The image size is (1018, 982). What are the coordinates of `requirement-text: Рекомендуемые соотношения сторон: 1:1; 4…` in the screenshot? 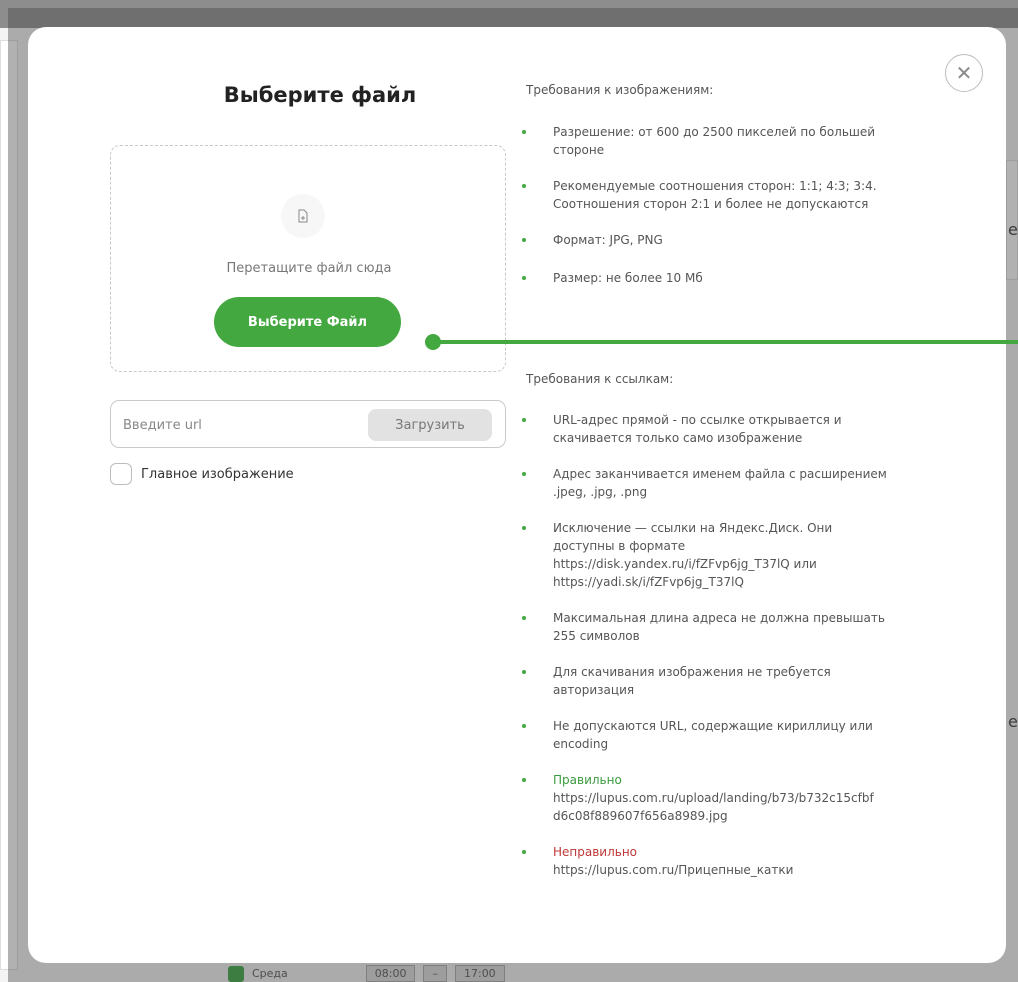 It's located at (715, 186).